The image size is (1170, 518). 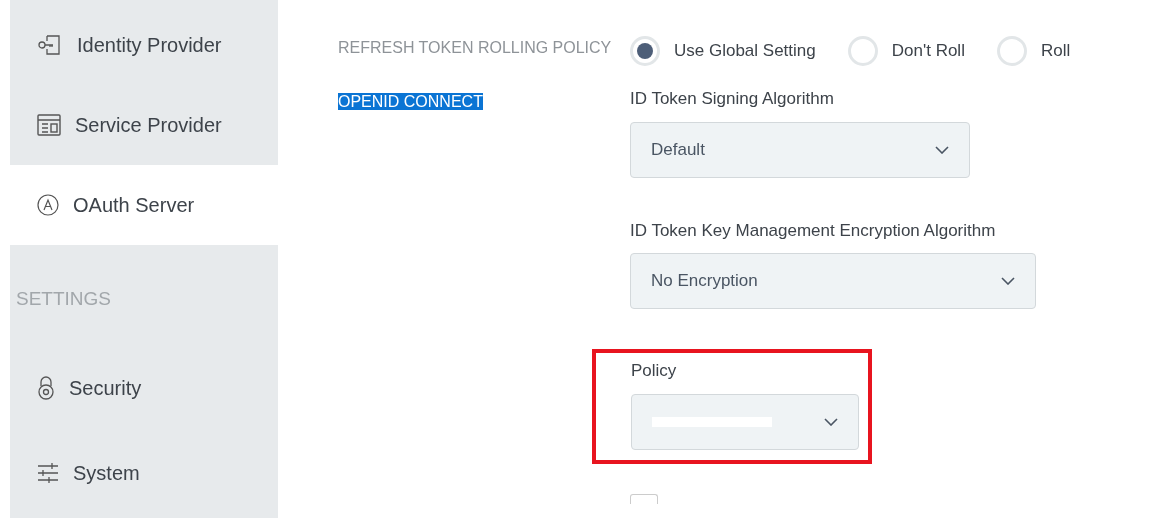 What do you see at coordinates (745, 51) in the screenshot?
I see `radio-label: Use Global Setting` at bounding box center [745, 51].